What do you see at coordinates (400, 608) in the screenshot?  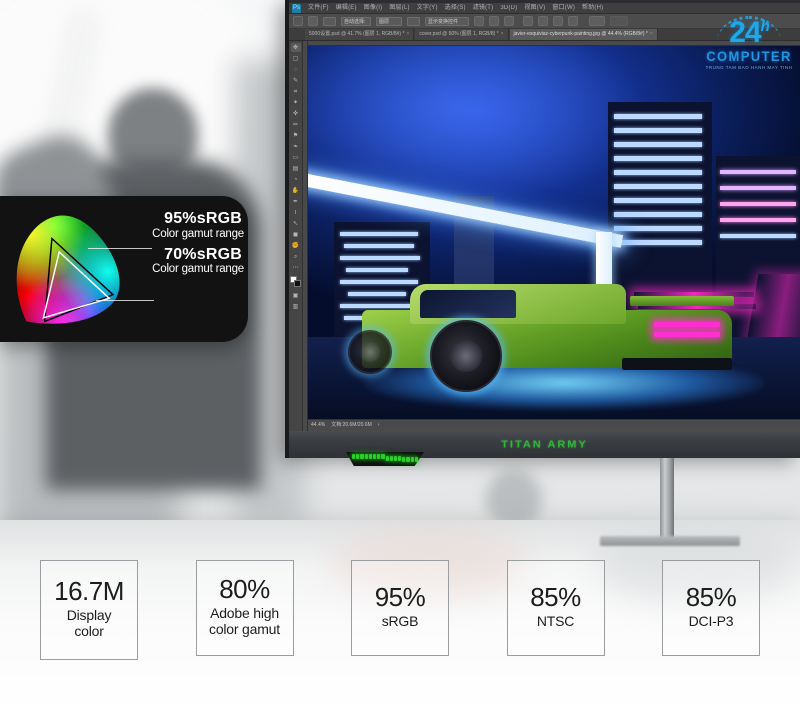 I see `spec-box-srgb: 95% sRGB` at bounding box center [400, 608].